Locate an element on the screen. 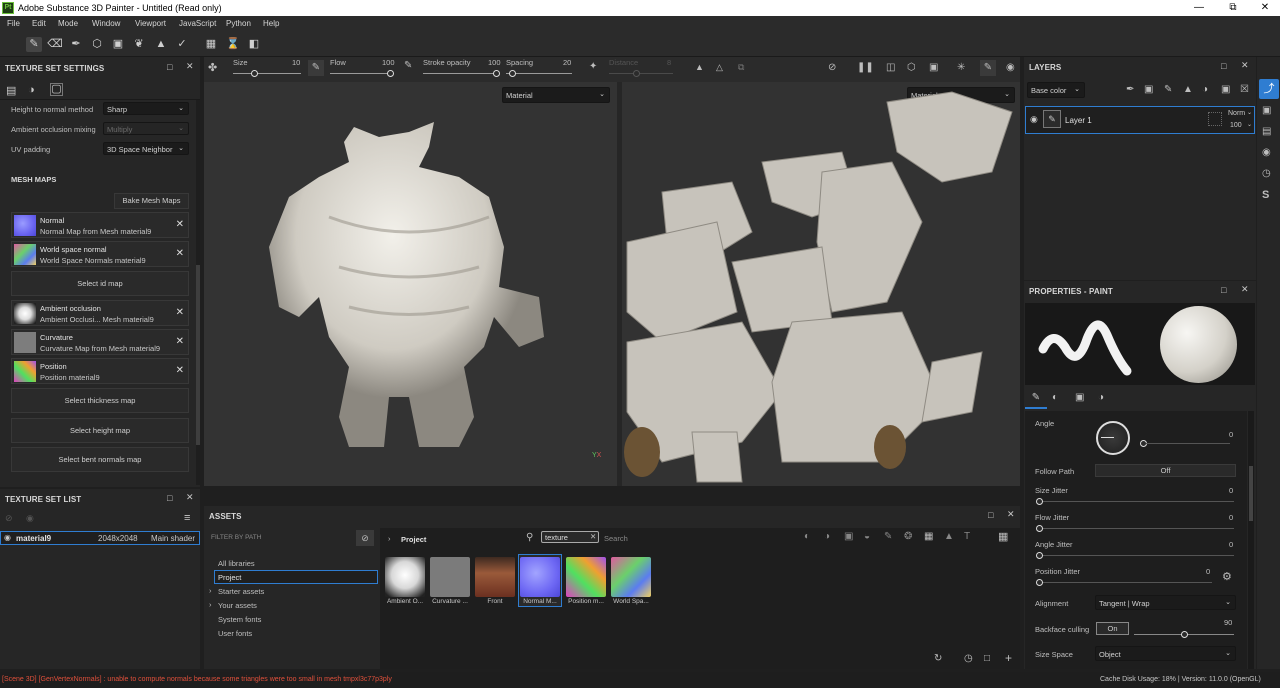 This screenshot has width=1280, height=688. 3d-view-icon: ⬡ is located at coordinates (911, 67).